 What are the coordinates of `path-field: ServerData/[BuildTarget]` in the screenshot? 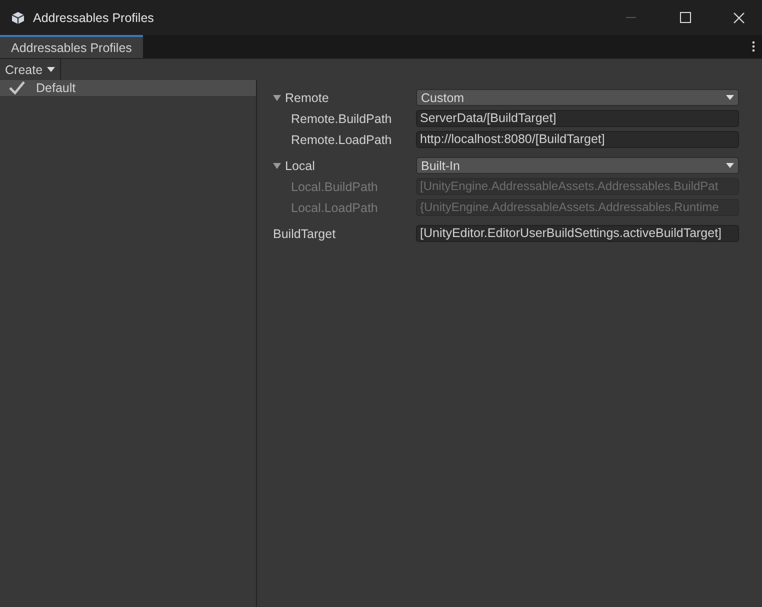 It's located at (577, 118).